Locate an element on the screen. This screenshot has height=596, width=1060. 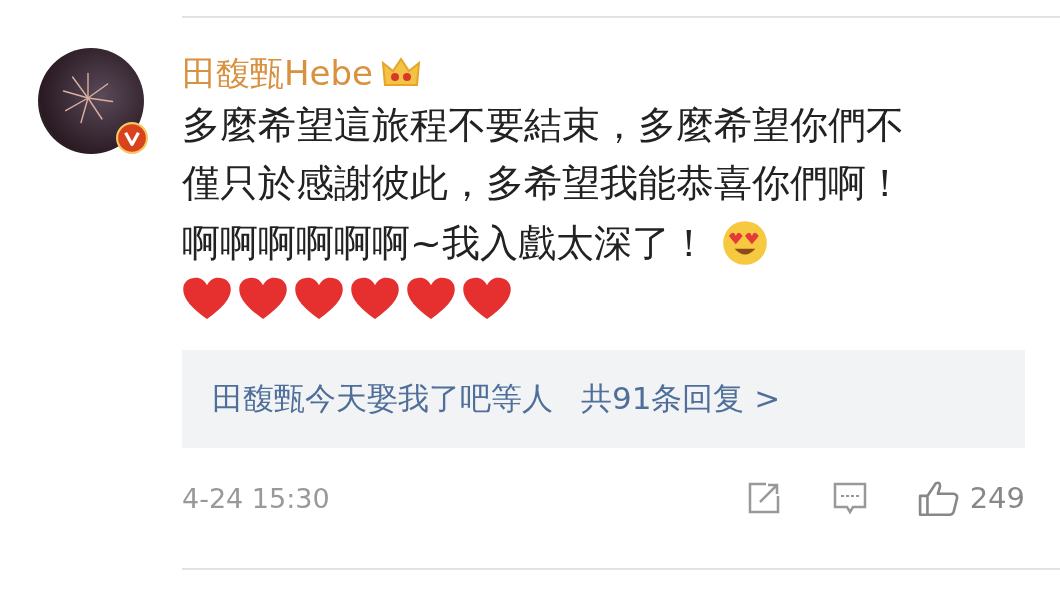
thumbs-up-icon is located at coordinates (938, 498).